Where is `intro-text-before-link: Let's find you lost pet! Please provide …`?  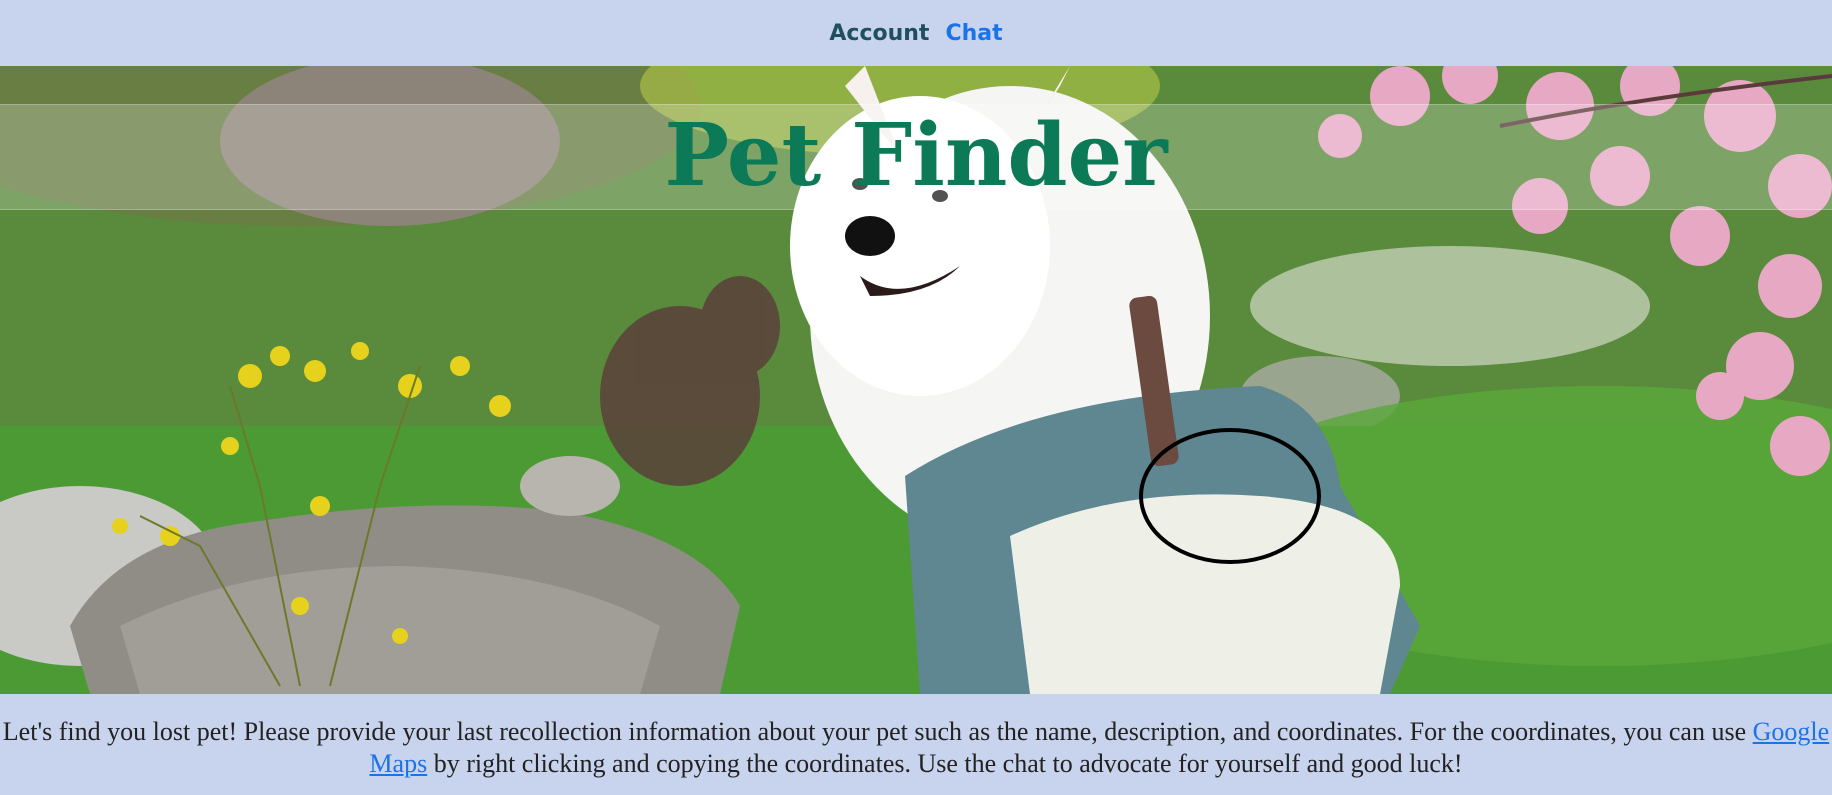 intro-text-before-link: Let's find you lost pet! Please provide … is located at coordinates (877, 731).